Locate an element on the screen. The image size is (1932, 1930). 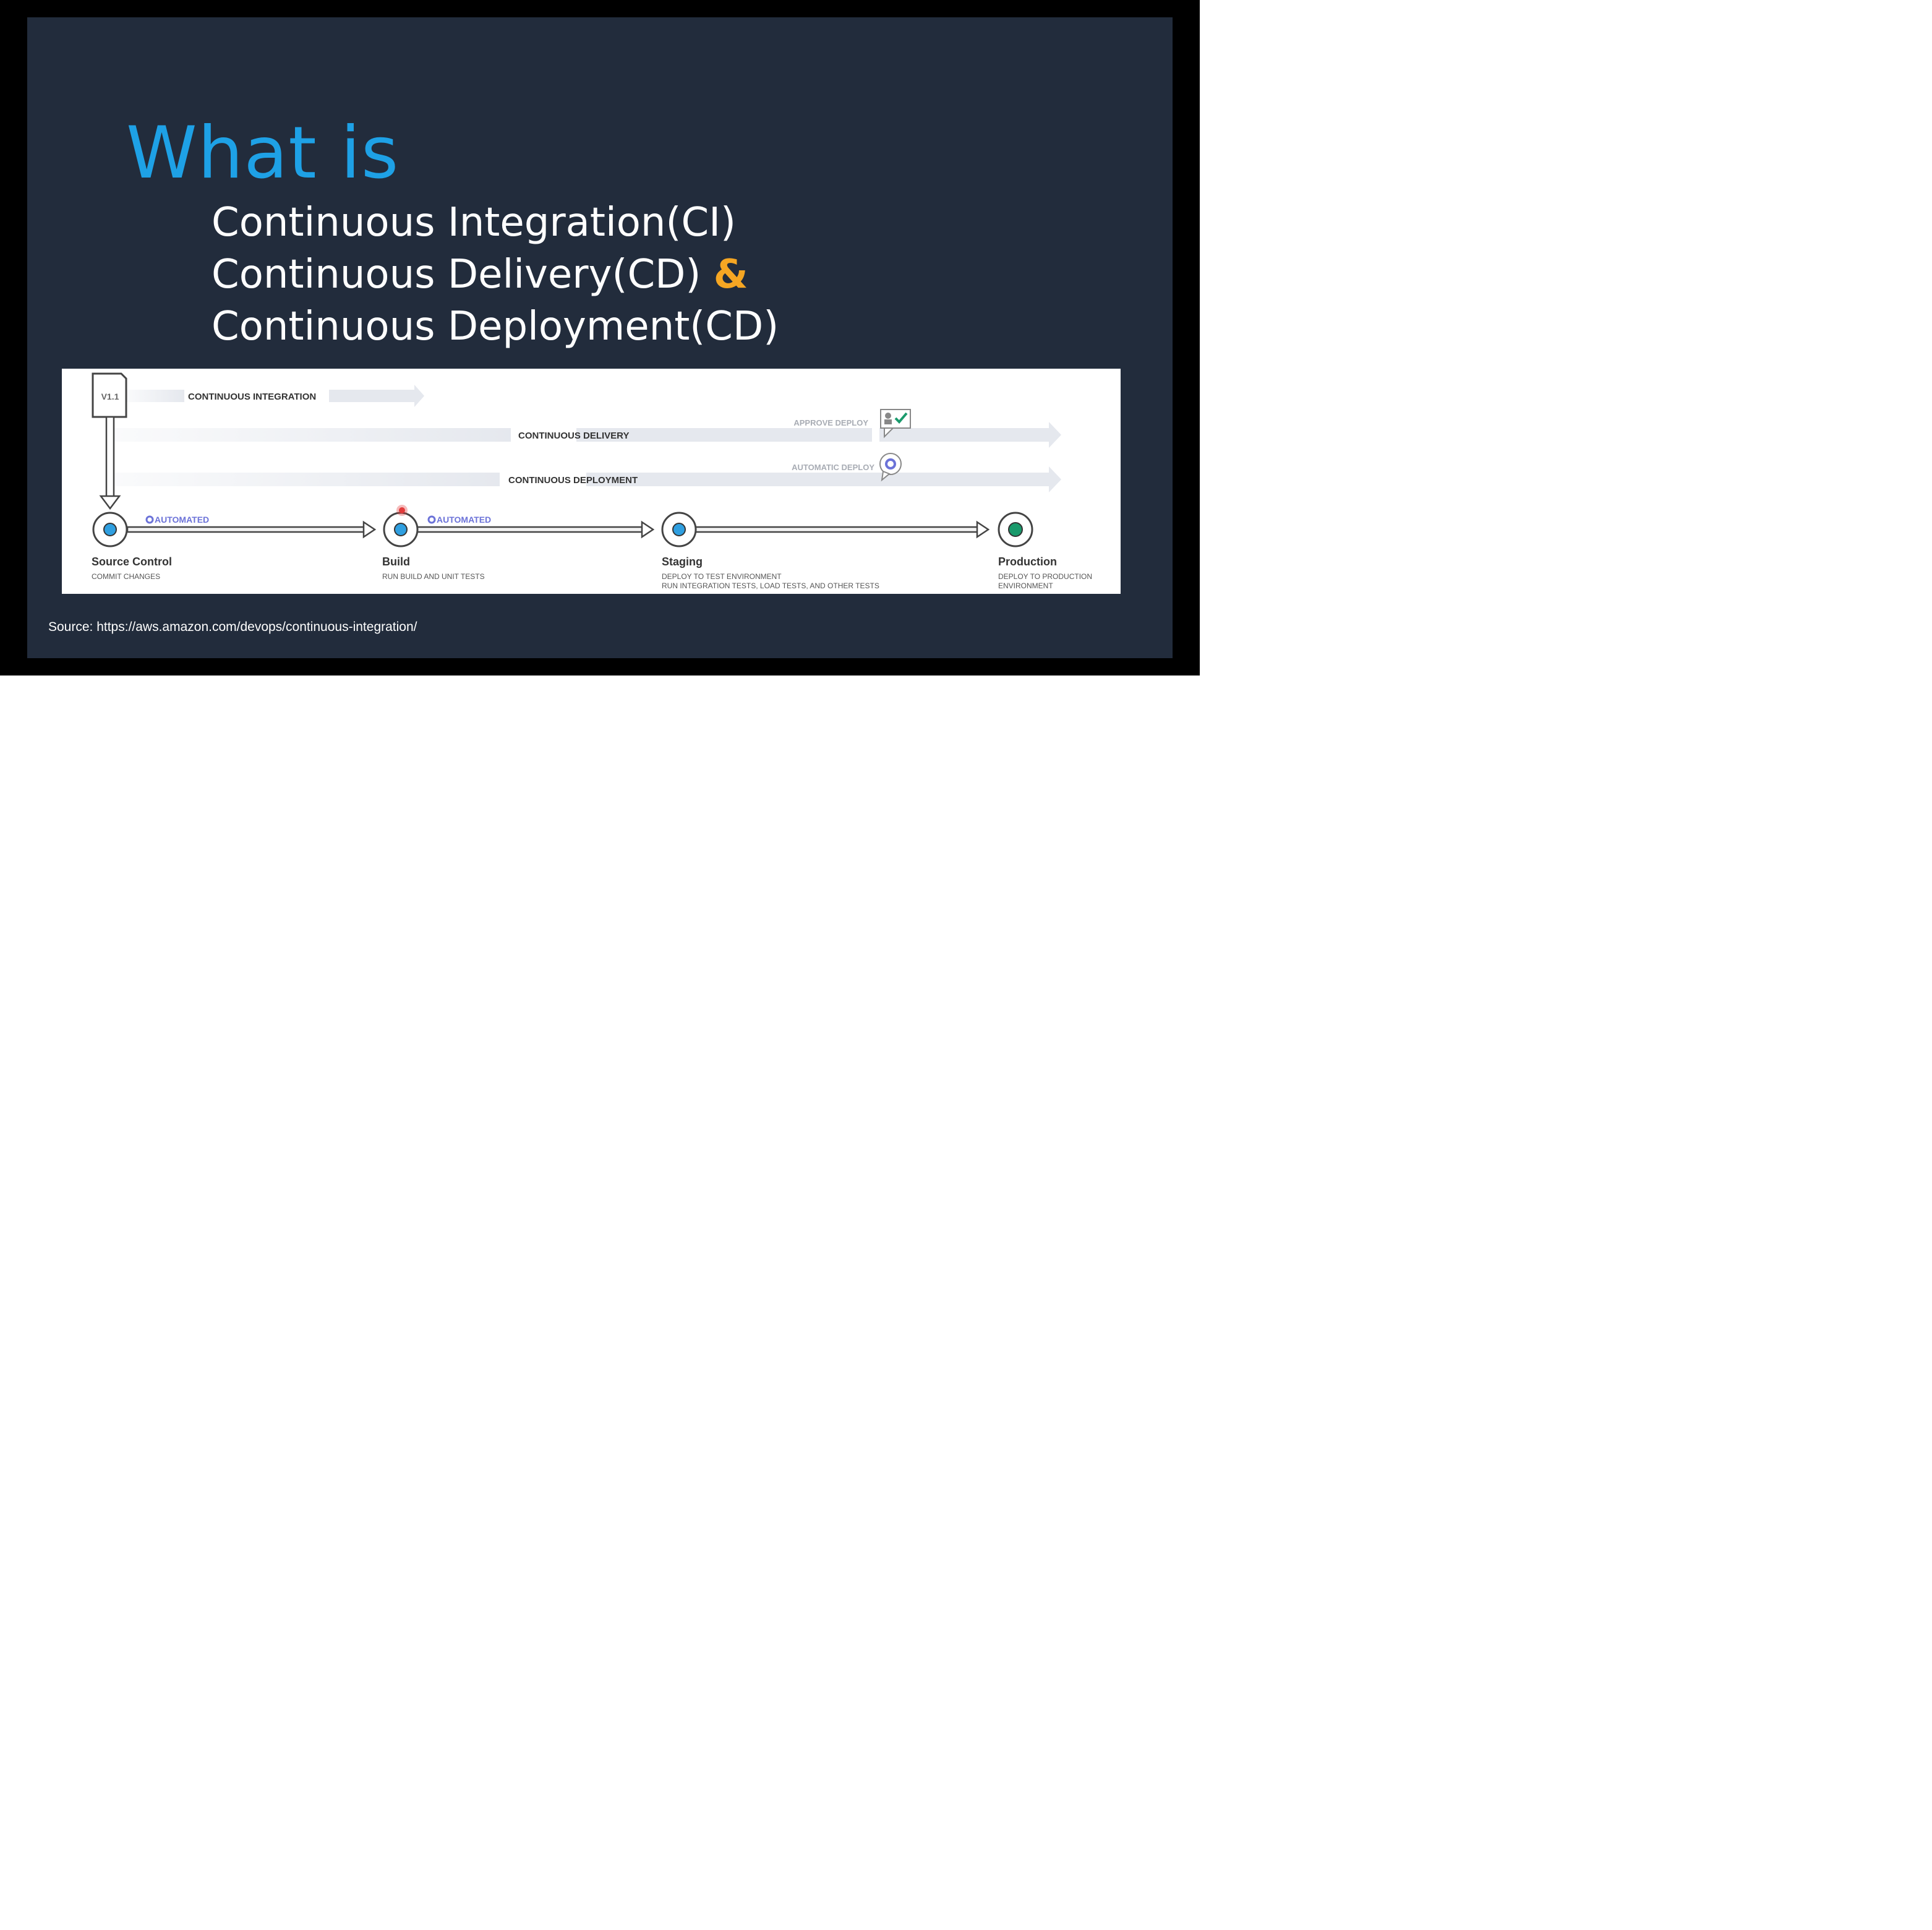
delivery-band-label: CONTINUOUS DELIVERY is located at coordinates (573, 436).